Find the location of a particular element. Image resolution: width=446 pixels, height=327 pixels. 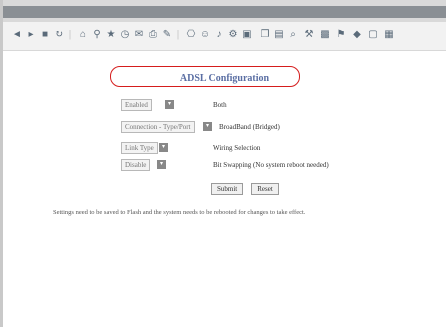

field-row: Link Type ▾ Wiring Selection is located at coordinates (231, 148).